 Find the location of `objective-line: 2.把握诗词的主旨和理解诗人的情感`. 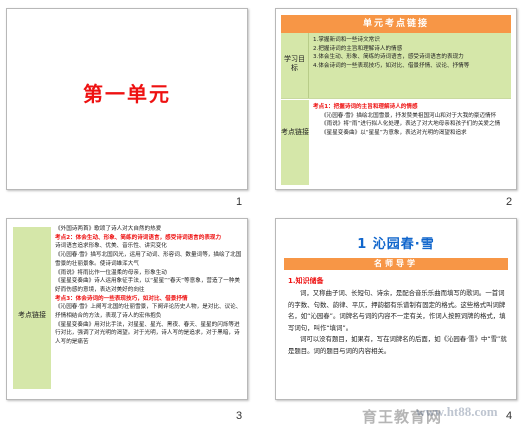

objective-line: 2.把握诗词的主旨和理解诗人的情感 is located at coordinates (358, 48).